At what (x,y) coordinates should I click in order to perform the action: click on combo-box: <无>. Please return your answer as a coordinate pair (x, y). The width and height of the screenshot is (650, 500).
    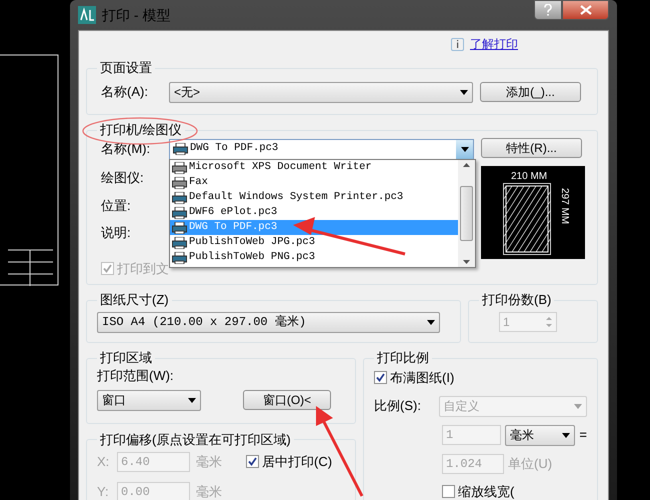
    Looking at the image, I should click on (321, 92).